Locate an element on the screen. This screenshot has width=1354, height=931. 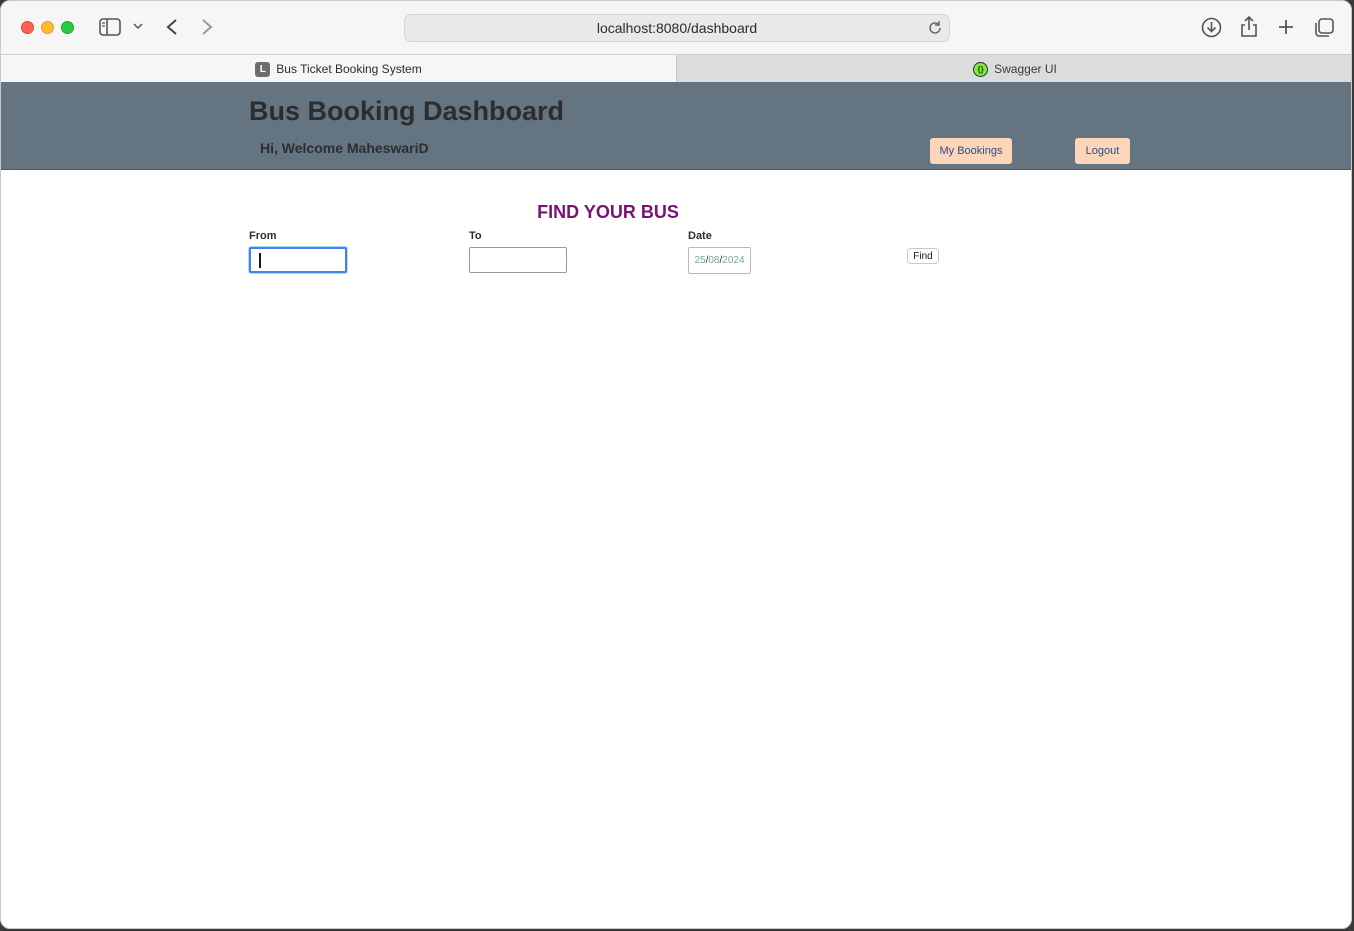
zoom-window-button is located at coordinates (67, 27).